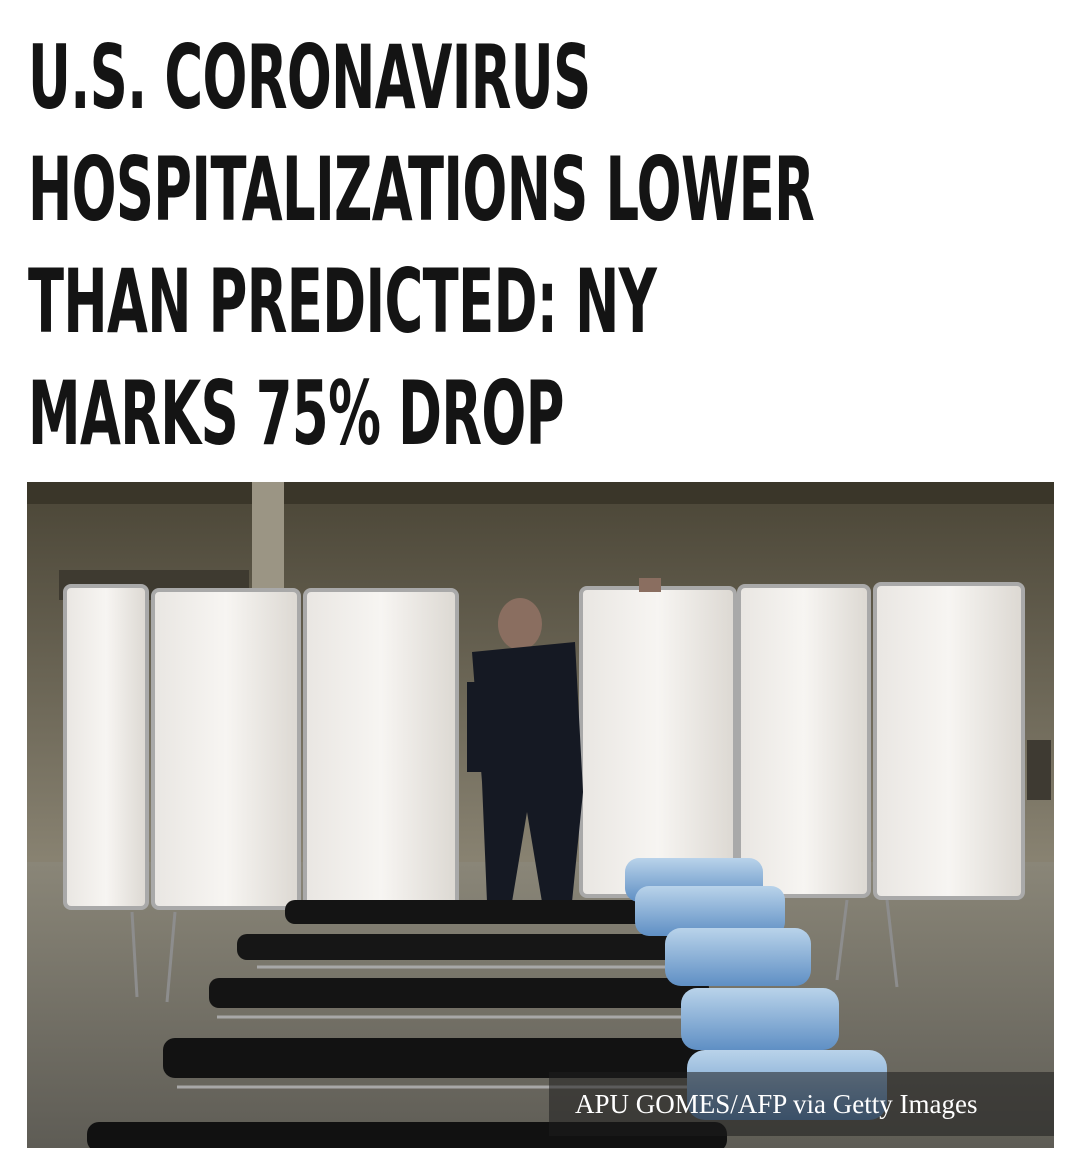 Image resolution: width=1080 pixels, height=1158 pixels. Describe the element at coordinates (342, 301) in the screenshot. I see `headline-line-3: THAN PREDICTED: NY` at that location.